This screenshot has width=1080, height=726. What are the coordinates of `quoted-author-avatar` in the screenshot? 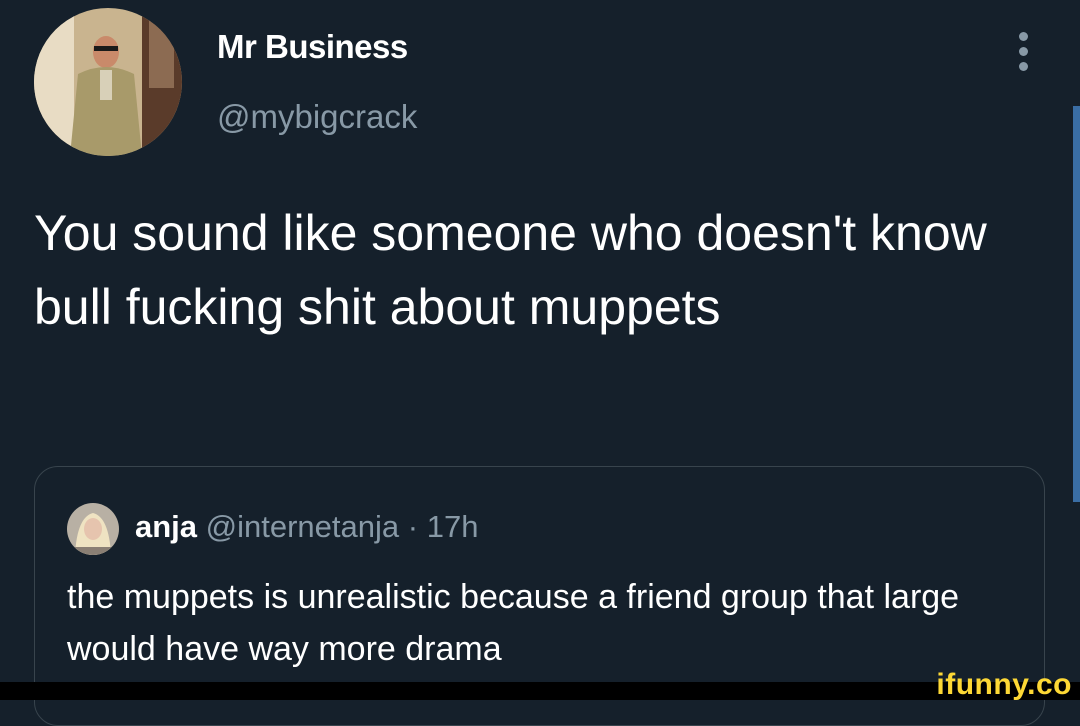 It's located at (93, 529).